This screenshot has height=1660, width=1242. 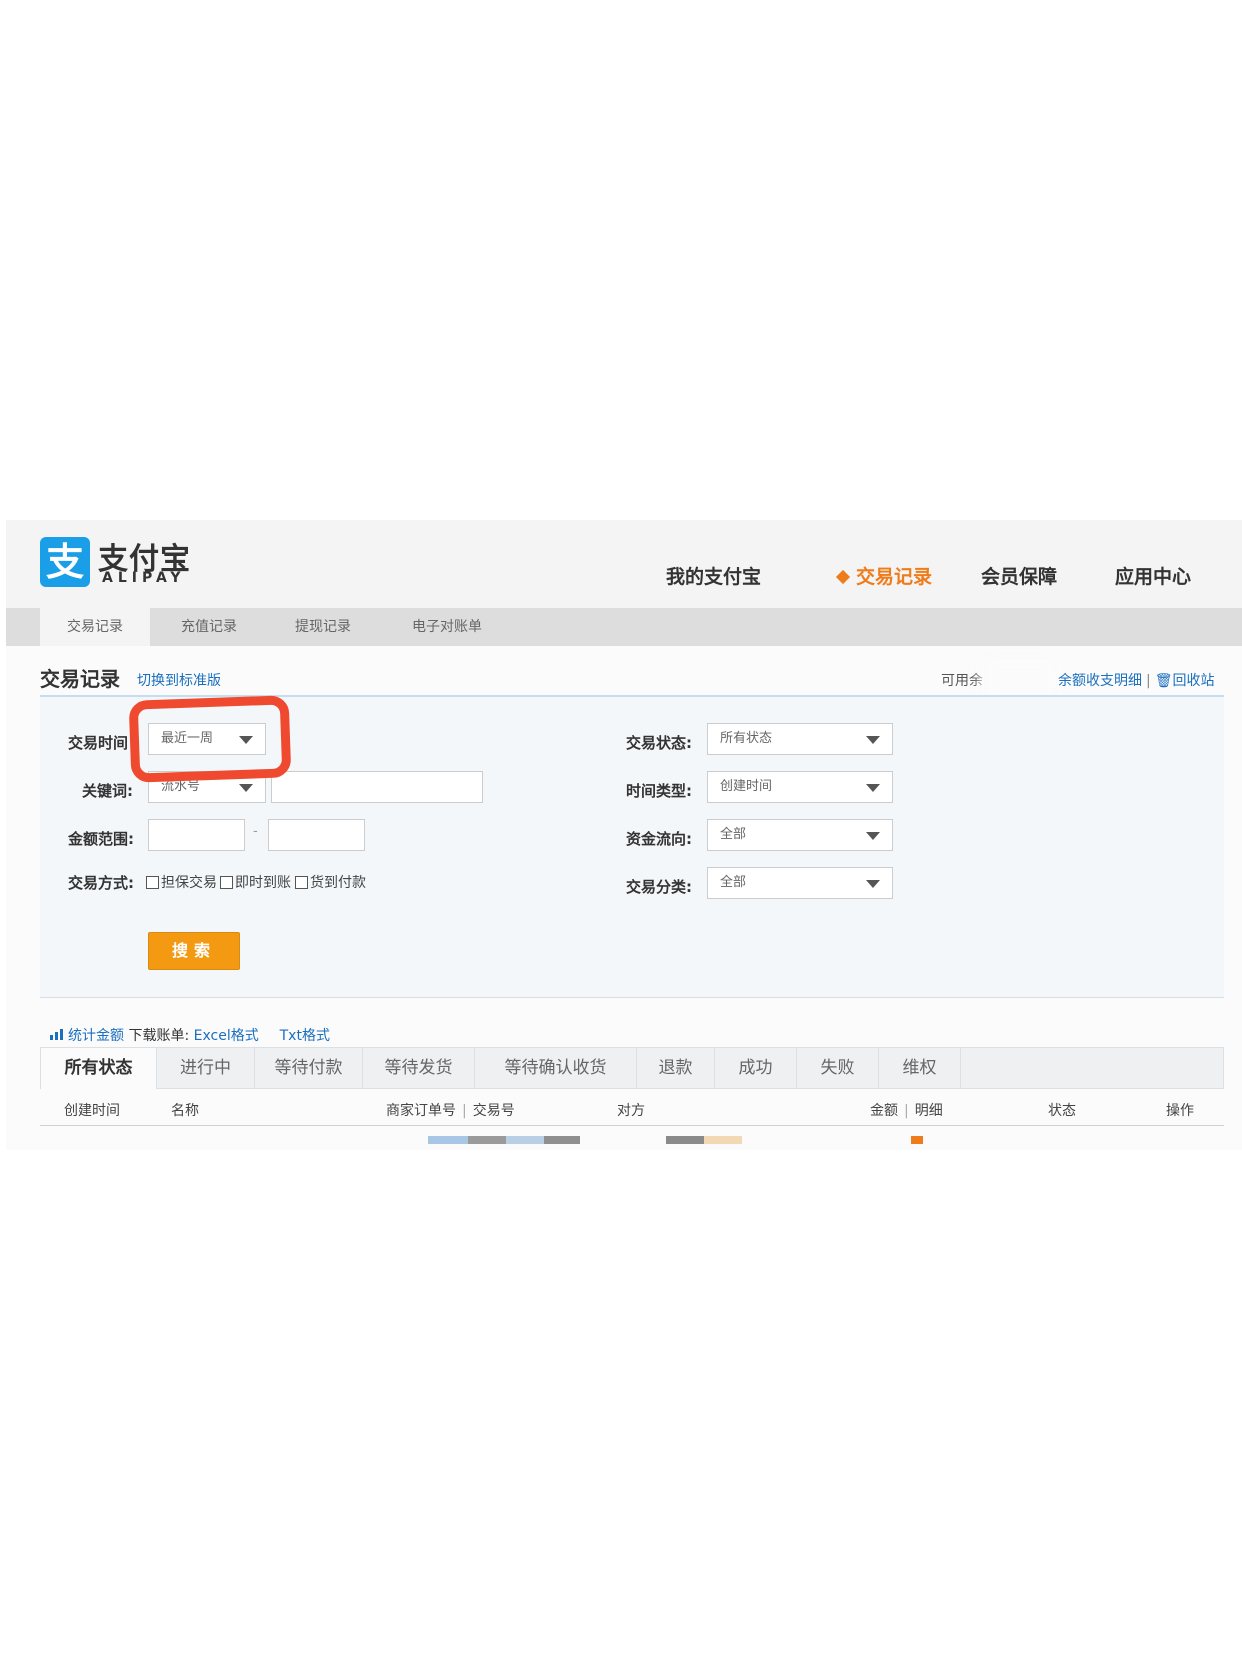 I want to click on trade-category-label: 交易分类:, so click(x=659, y=887).